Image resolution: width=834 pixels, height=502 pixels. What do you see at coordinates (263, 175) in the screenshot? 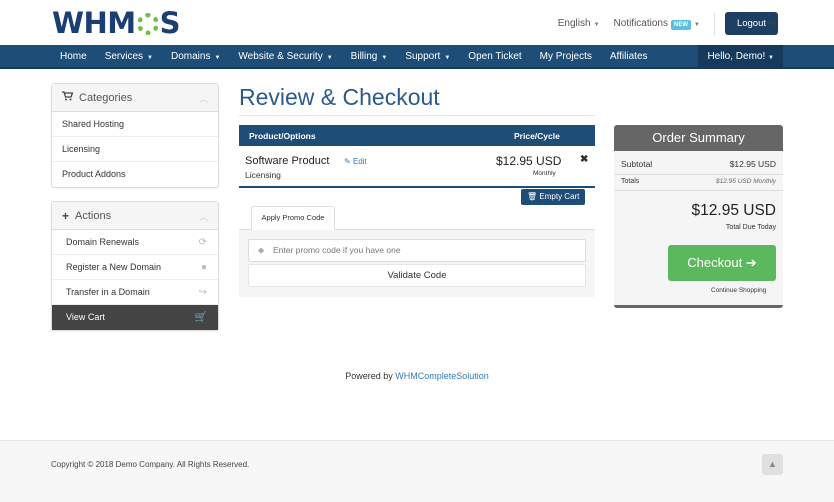
I see `product-group: Licensing` at bounding box center [263, 175].